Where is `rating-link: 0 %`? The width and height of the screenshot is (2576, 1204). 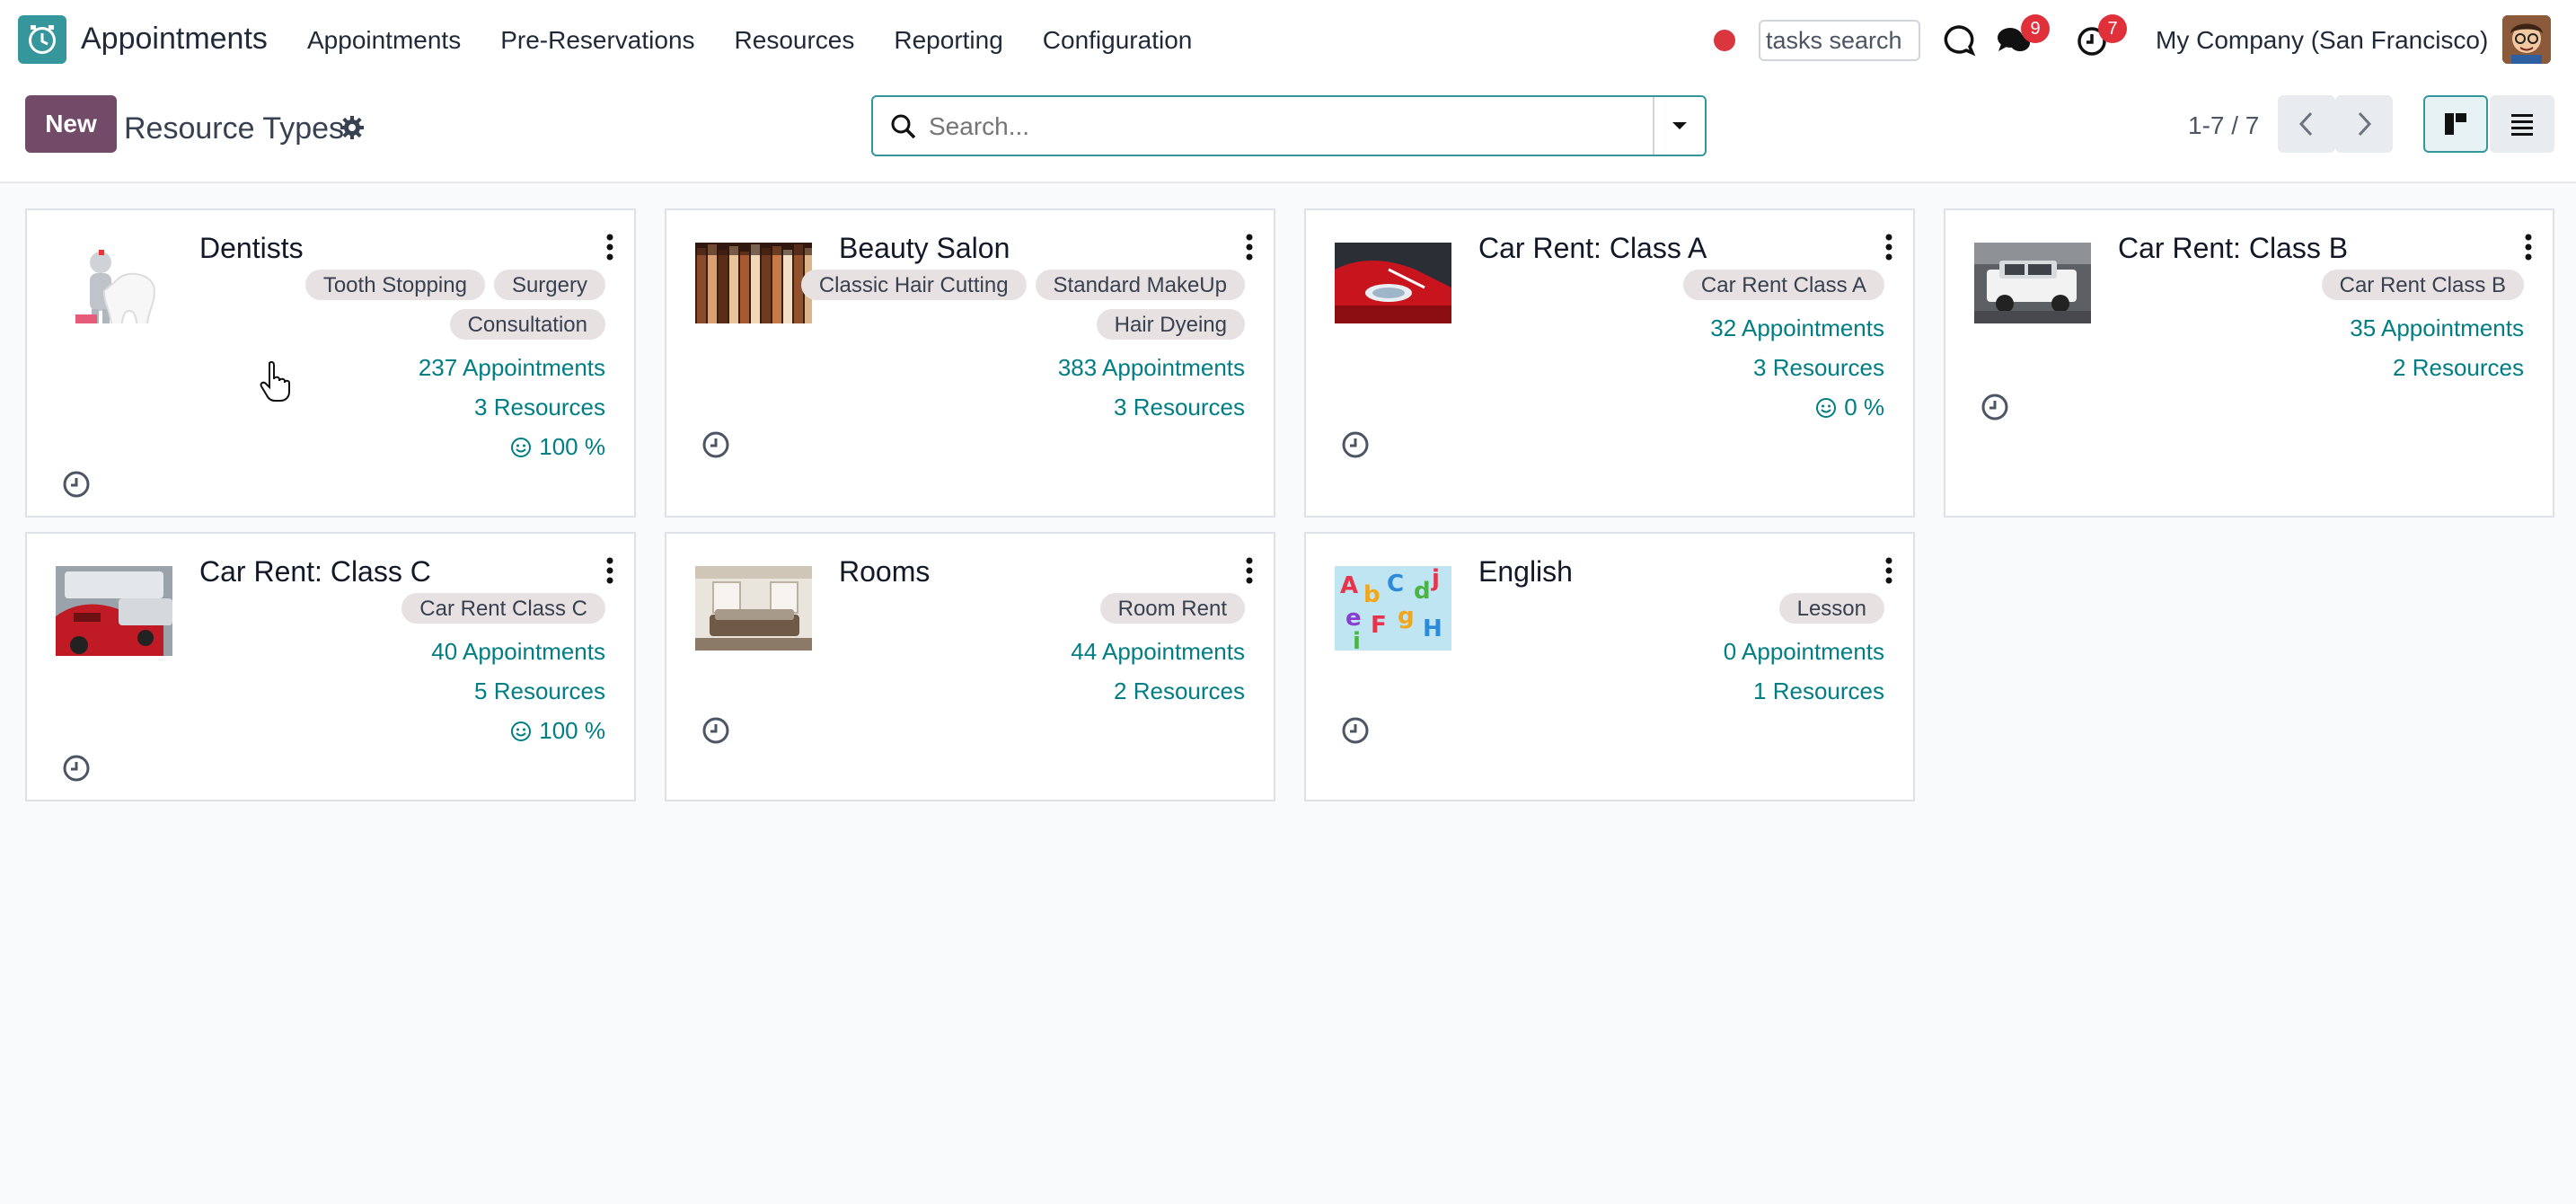 rating-link: 0 % is located at coordinates (1849, 407).